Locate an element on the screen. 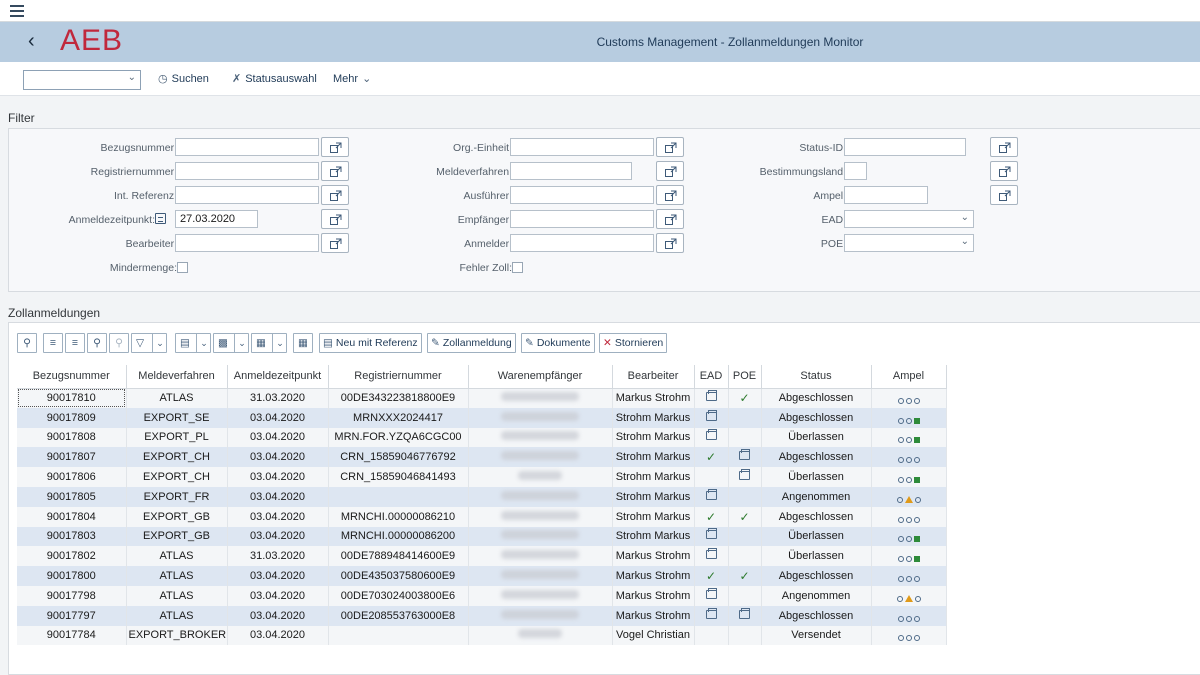 This screenshot has width=1200, height=675. org-einheit-multiselect-button is located at coordinates (670, 147).